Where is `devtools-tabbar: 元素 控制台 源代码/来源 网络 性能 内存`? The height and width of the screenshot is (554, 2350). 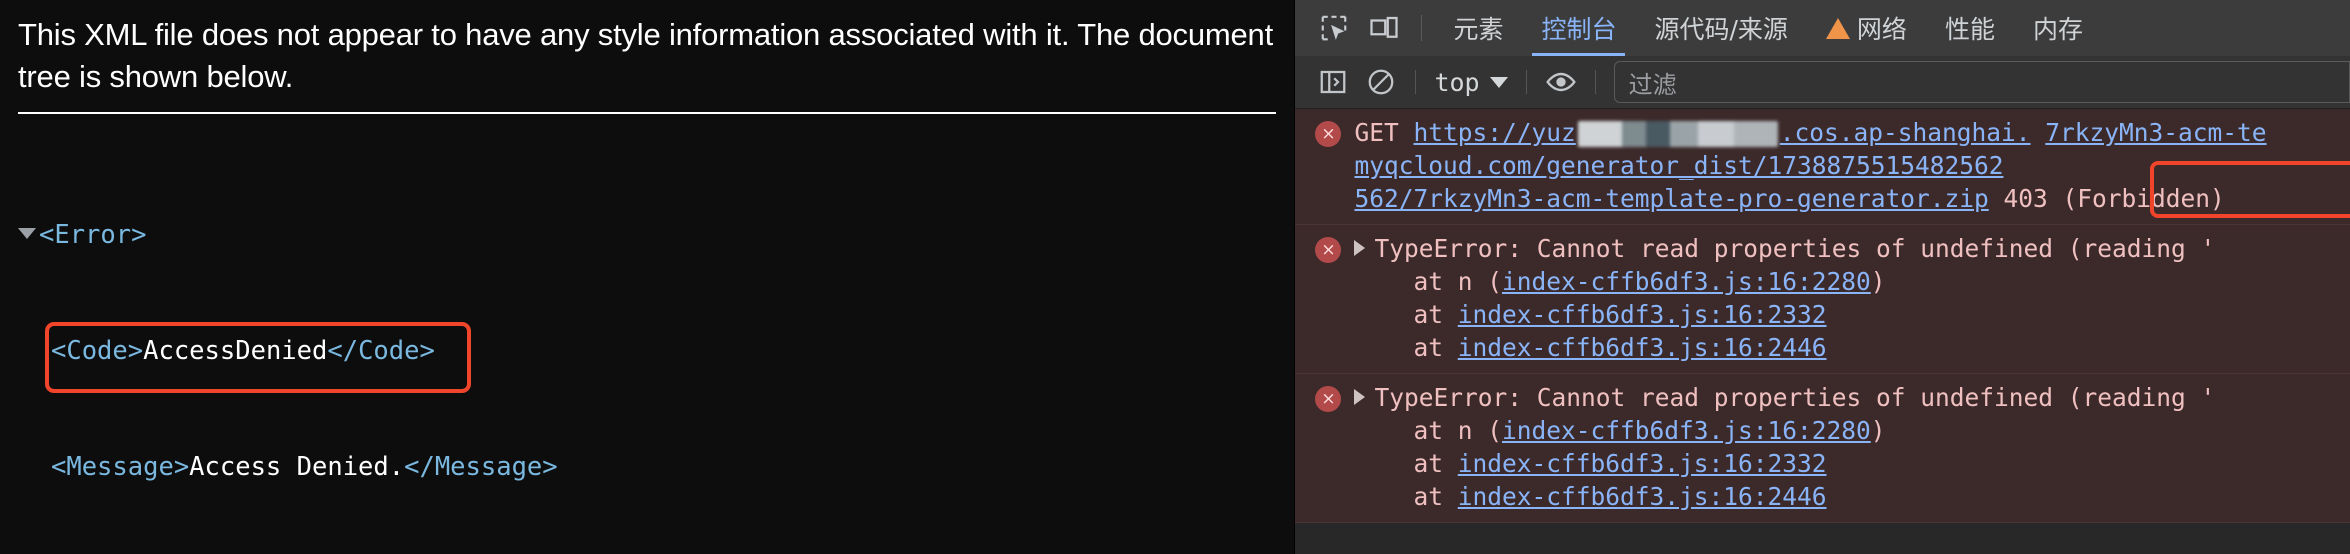 devtools-tabbar: 元素 控制台 源代码/来源 网络 性能 内存 is located at coordinates (1822, 28).